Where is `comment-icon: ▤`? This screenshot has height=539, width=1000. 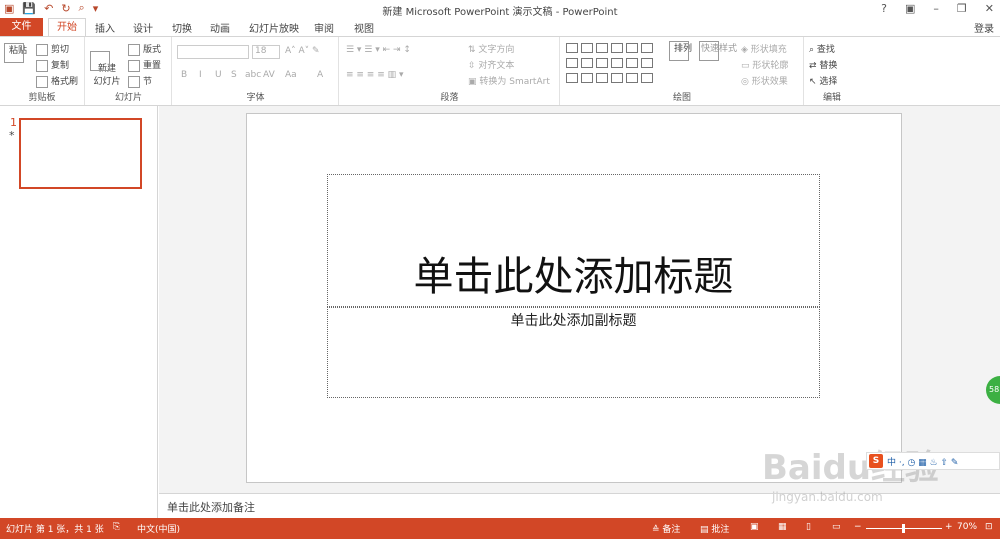
comment-icon: ▤ is located at coordinates (706, 530).